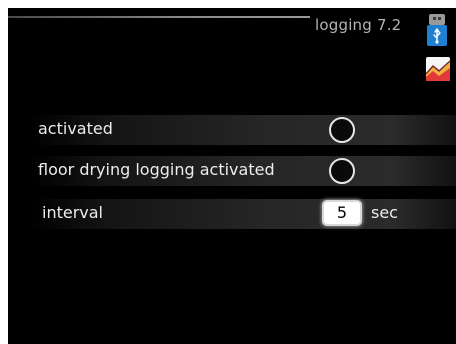 Image resolution: width=456 pixels, height=344 pixels. I want to click on interval-value-field: 5, so click(342, 213).